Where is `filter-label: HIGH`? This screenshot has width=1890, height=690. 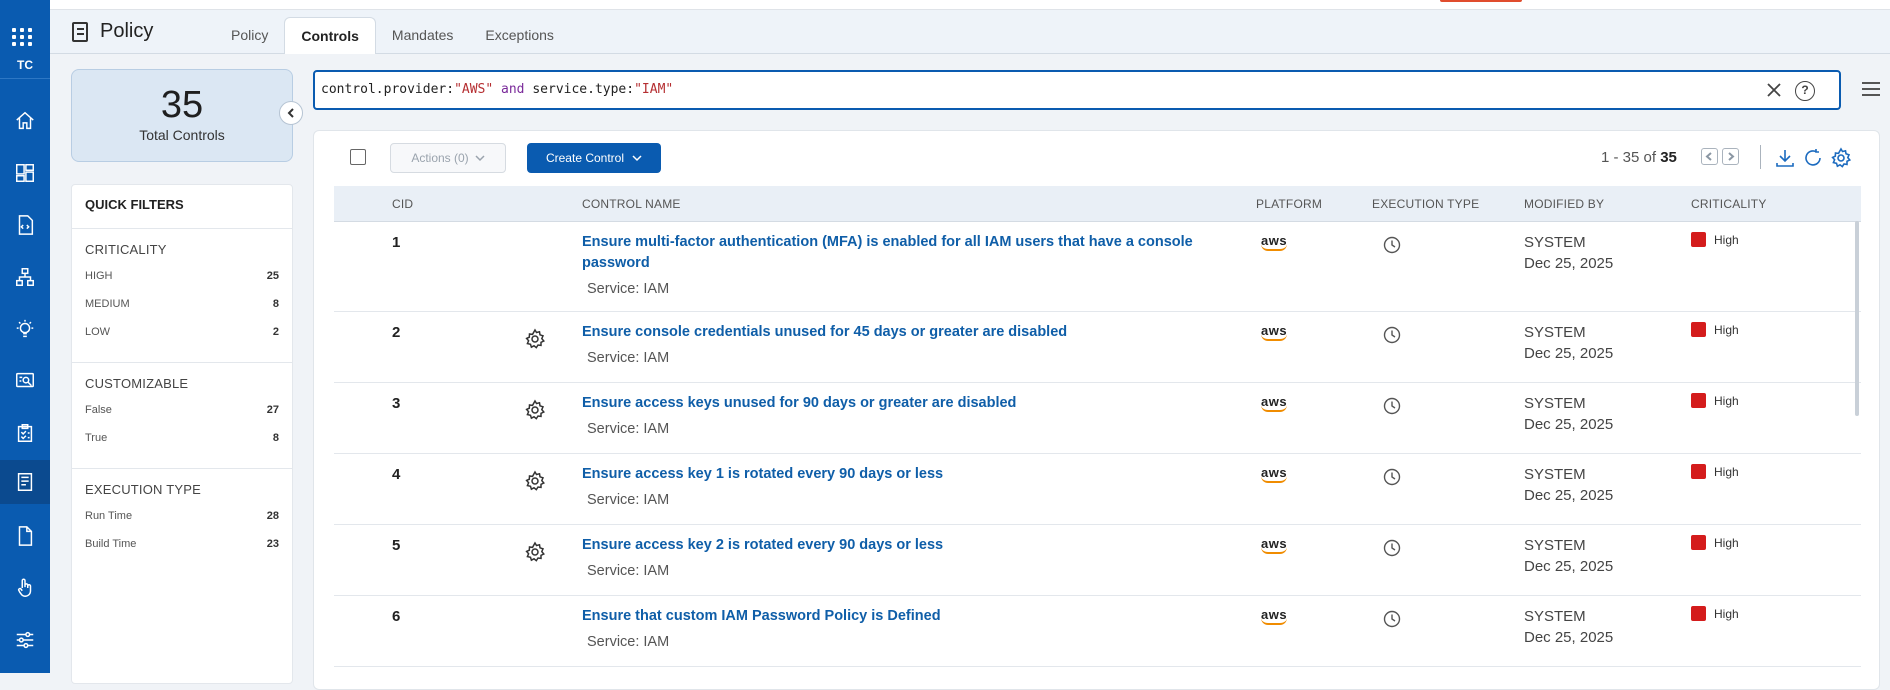 filter-label: HIGH is located at coordinates (99, 276).